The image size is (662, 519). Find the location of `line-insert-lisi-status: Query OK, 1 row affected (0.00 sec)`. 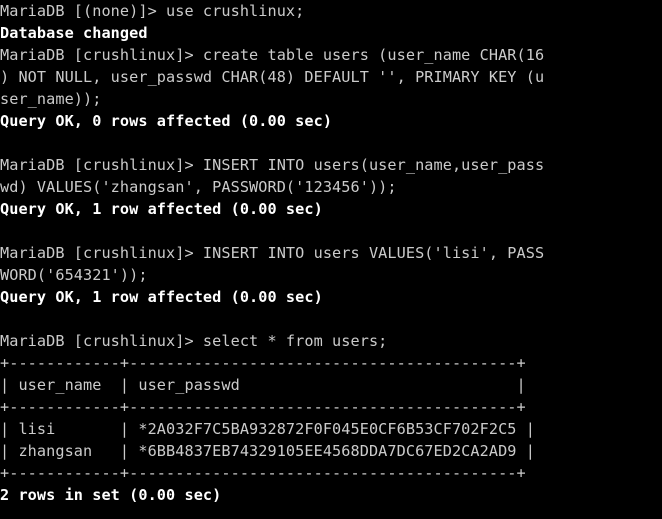

line-insert-lisi-status: Query OK, 1 row affected (0.00 sec) is located at coordinates (161, 297).